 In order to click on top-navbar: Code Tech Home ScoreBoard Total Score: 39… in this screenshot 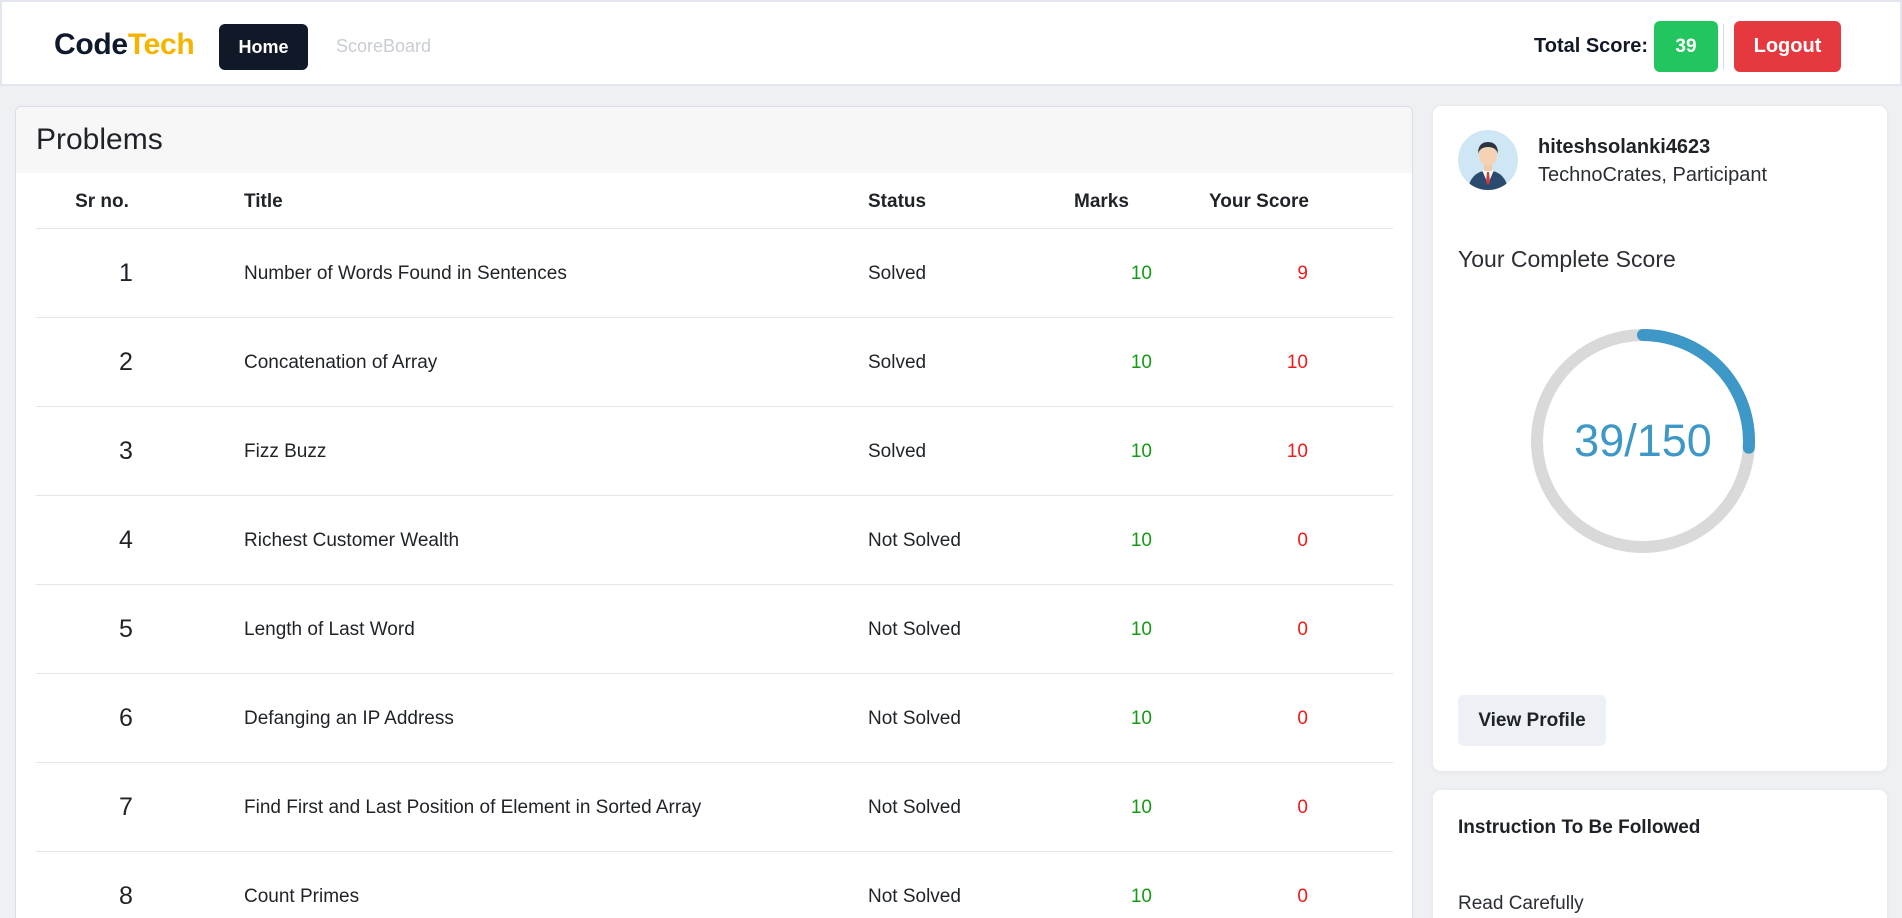, I will do `click(951, 43)`.